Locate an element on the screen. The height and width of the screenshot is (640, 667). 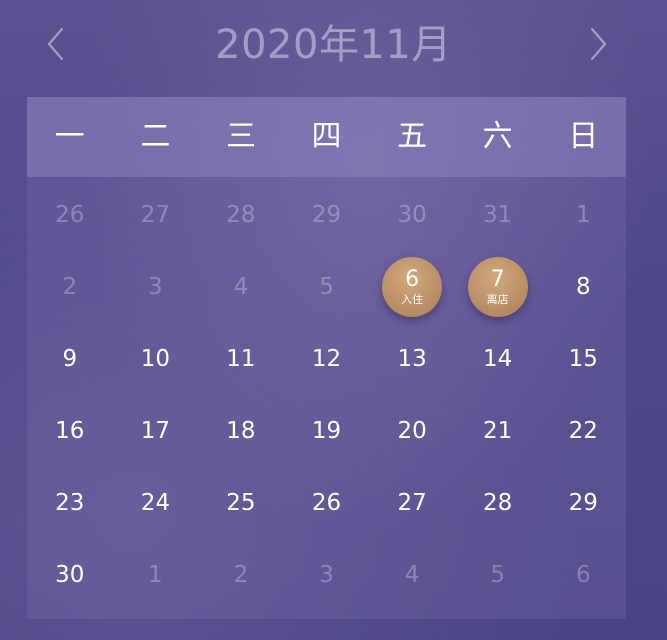
date-cell-outside-month: 6 is located at coordinates (583, 575).